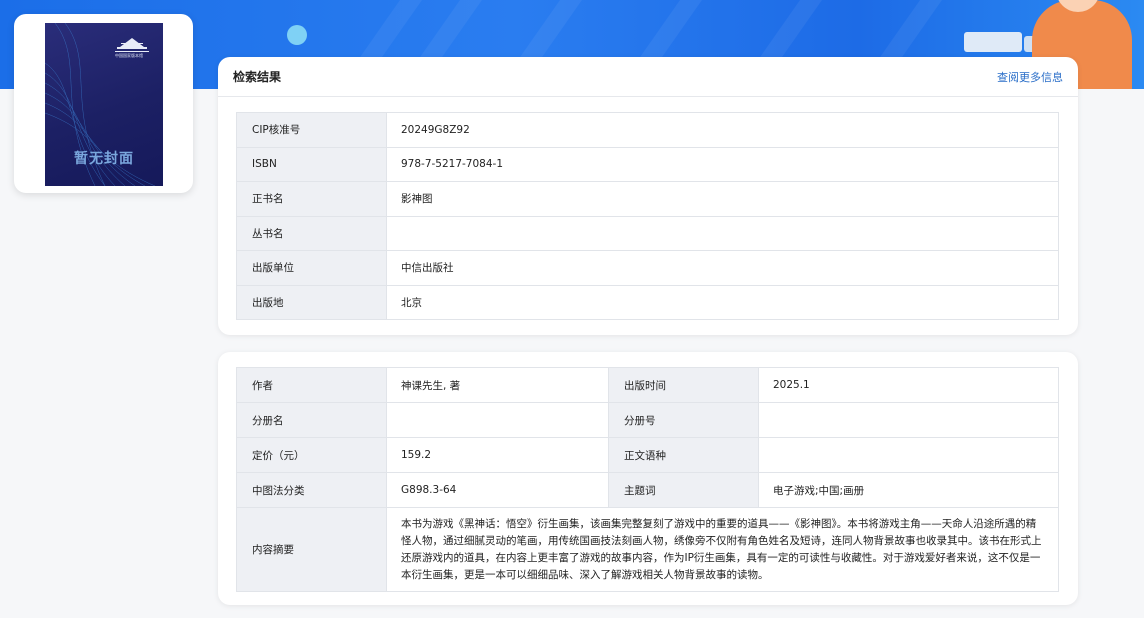 The height and width of the screenshot is (618, 1144). I want to click on cover-card: 中国国家版本馆 暂无封面, so click(103, 103).